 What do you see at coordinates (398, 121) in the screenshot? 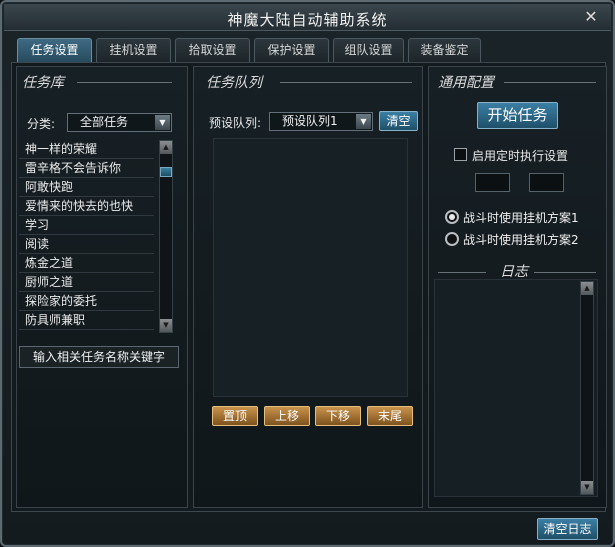
I see `clear-queue-button: 清空` at bounding box center [398, 121].